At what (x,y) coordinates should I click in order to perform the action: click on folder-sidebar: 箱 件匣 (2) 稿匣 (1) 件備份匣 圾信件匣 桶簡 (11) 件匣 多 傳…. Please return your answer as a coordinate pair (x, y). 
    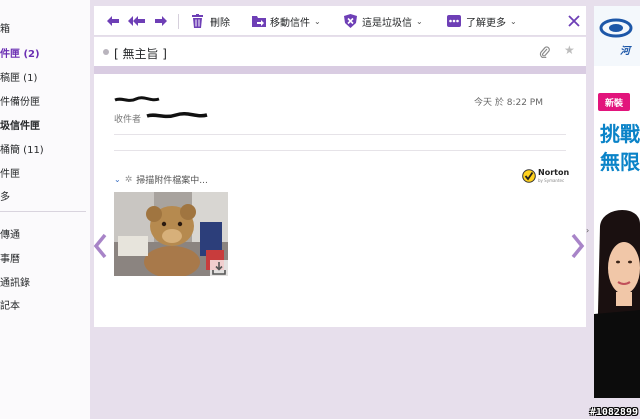
    Looking at the image, I should click on (45, 209).